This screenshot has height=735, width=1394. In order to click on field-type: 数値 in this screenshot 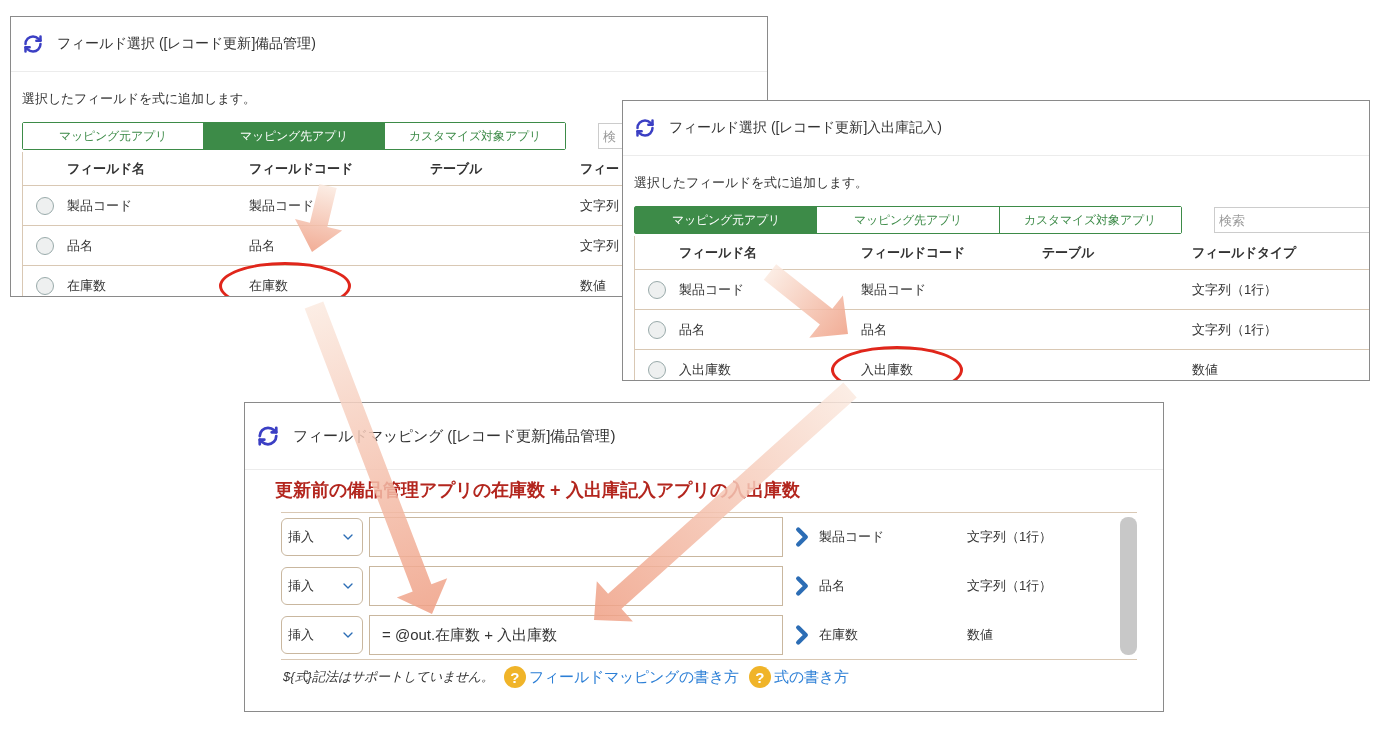, I will do `click(980, 635)`.